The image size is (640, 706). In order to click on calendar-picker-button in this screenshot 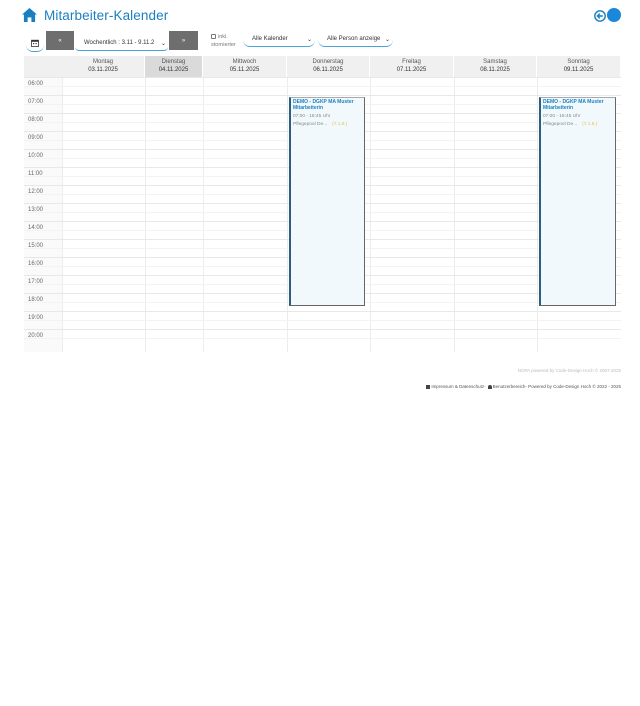, I will do `click(35, 43)`.